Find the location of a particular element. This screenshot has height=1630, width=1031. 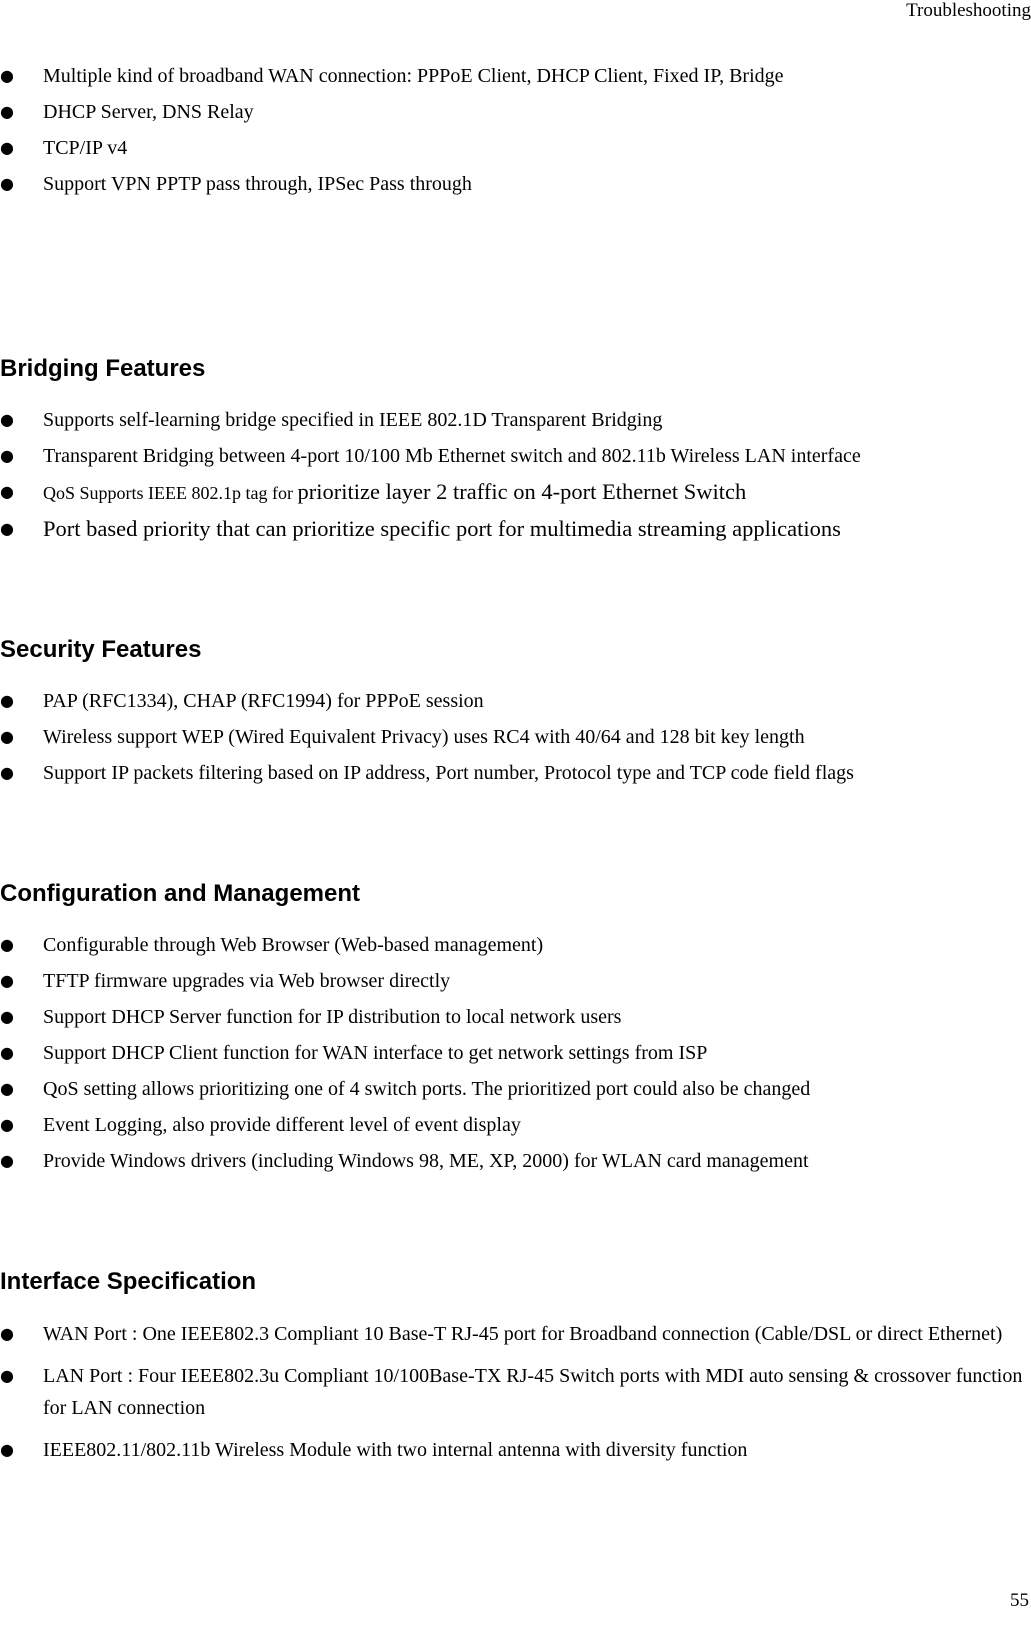

section-heading-bridging: Bridging Features is located at coordinates (103, 368).